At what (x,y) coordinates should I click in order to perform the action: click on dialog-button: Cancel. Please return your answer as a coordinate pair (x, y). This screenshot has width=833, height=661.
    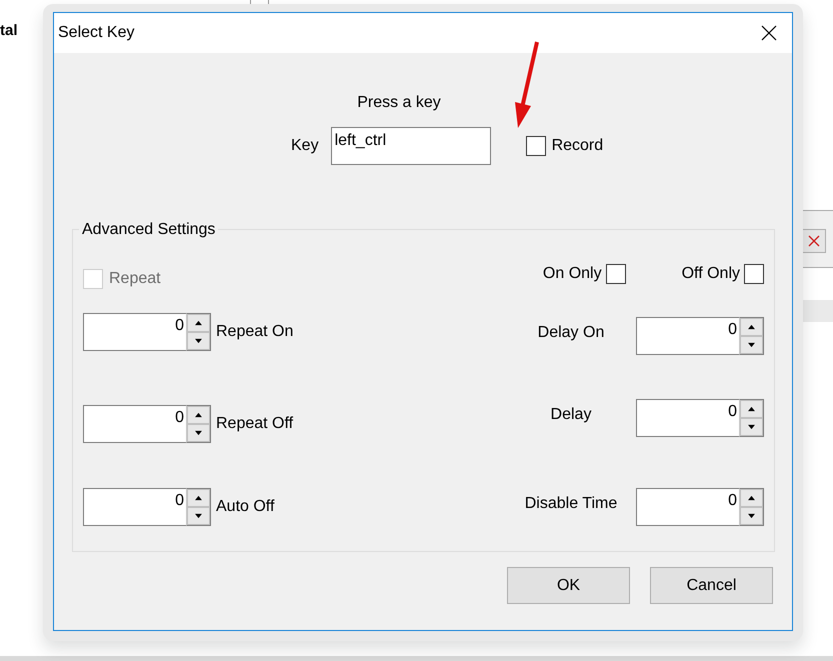
    Looking at the image, I should click on (711, 585).